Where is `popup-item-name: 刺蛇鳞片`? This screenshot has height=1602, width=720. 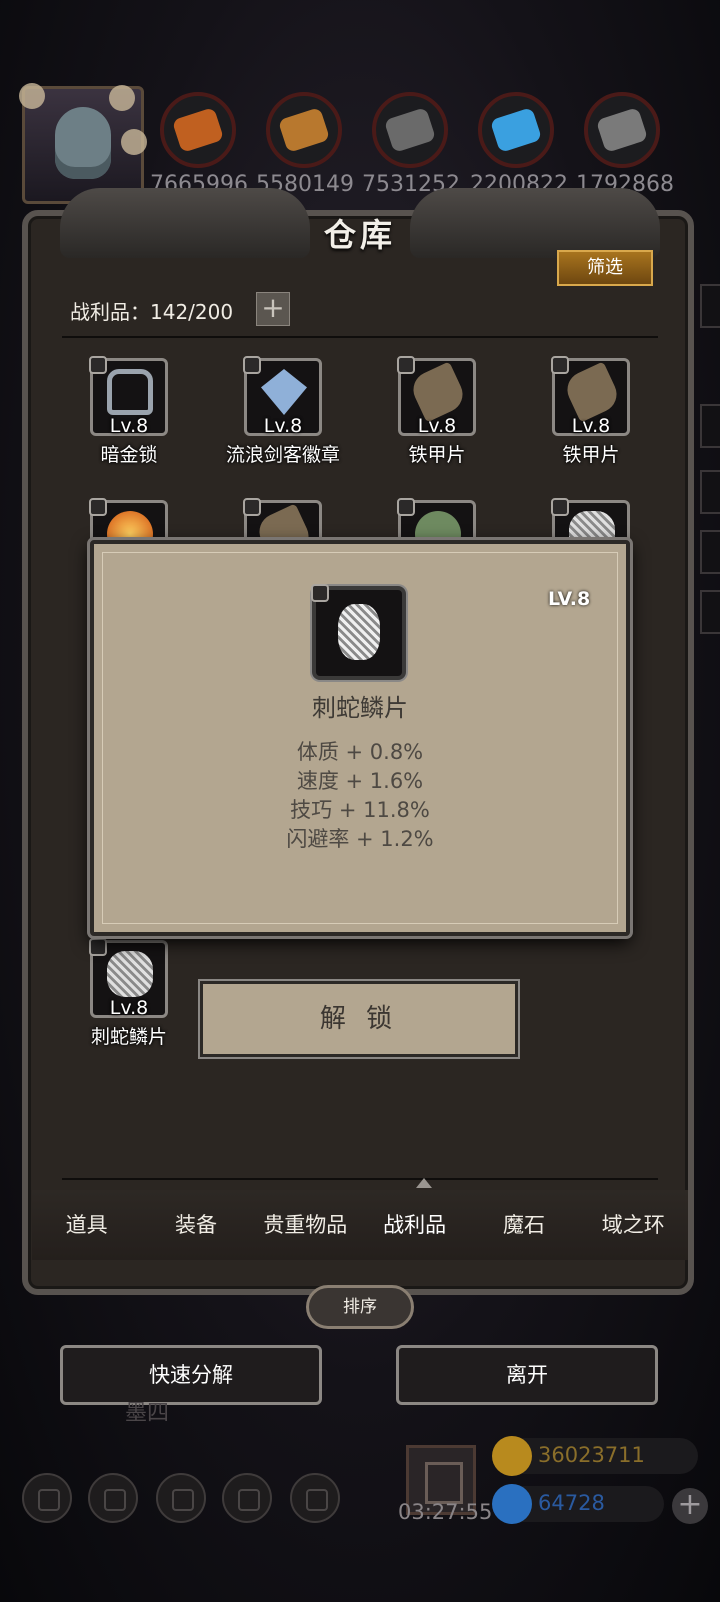 popup-item-name: 刺蛇鳞片 is located at coordinates (360, 708).